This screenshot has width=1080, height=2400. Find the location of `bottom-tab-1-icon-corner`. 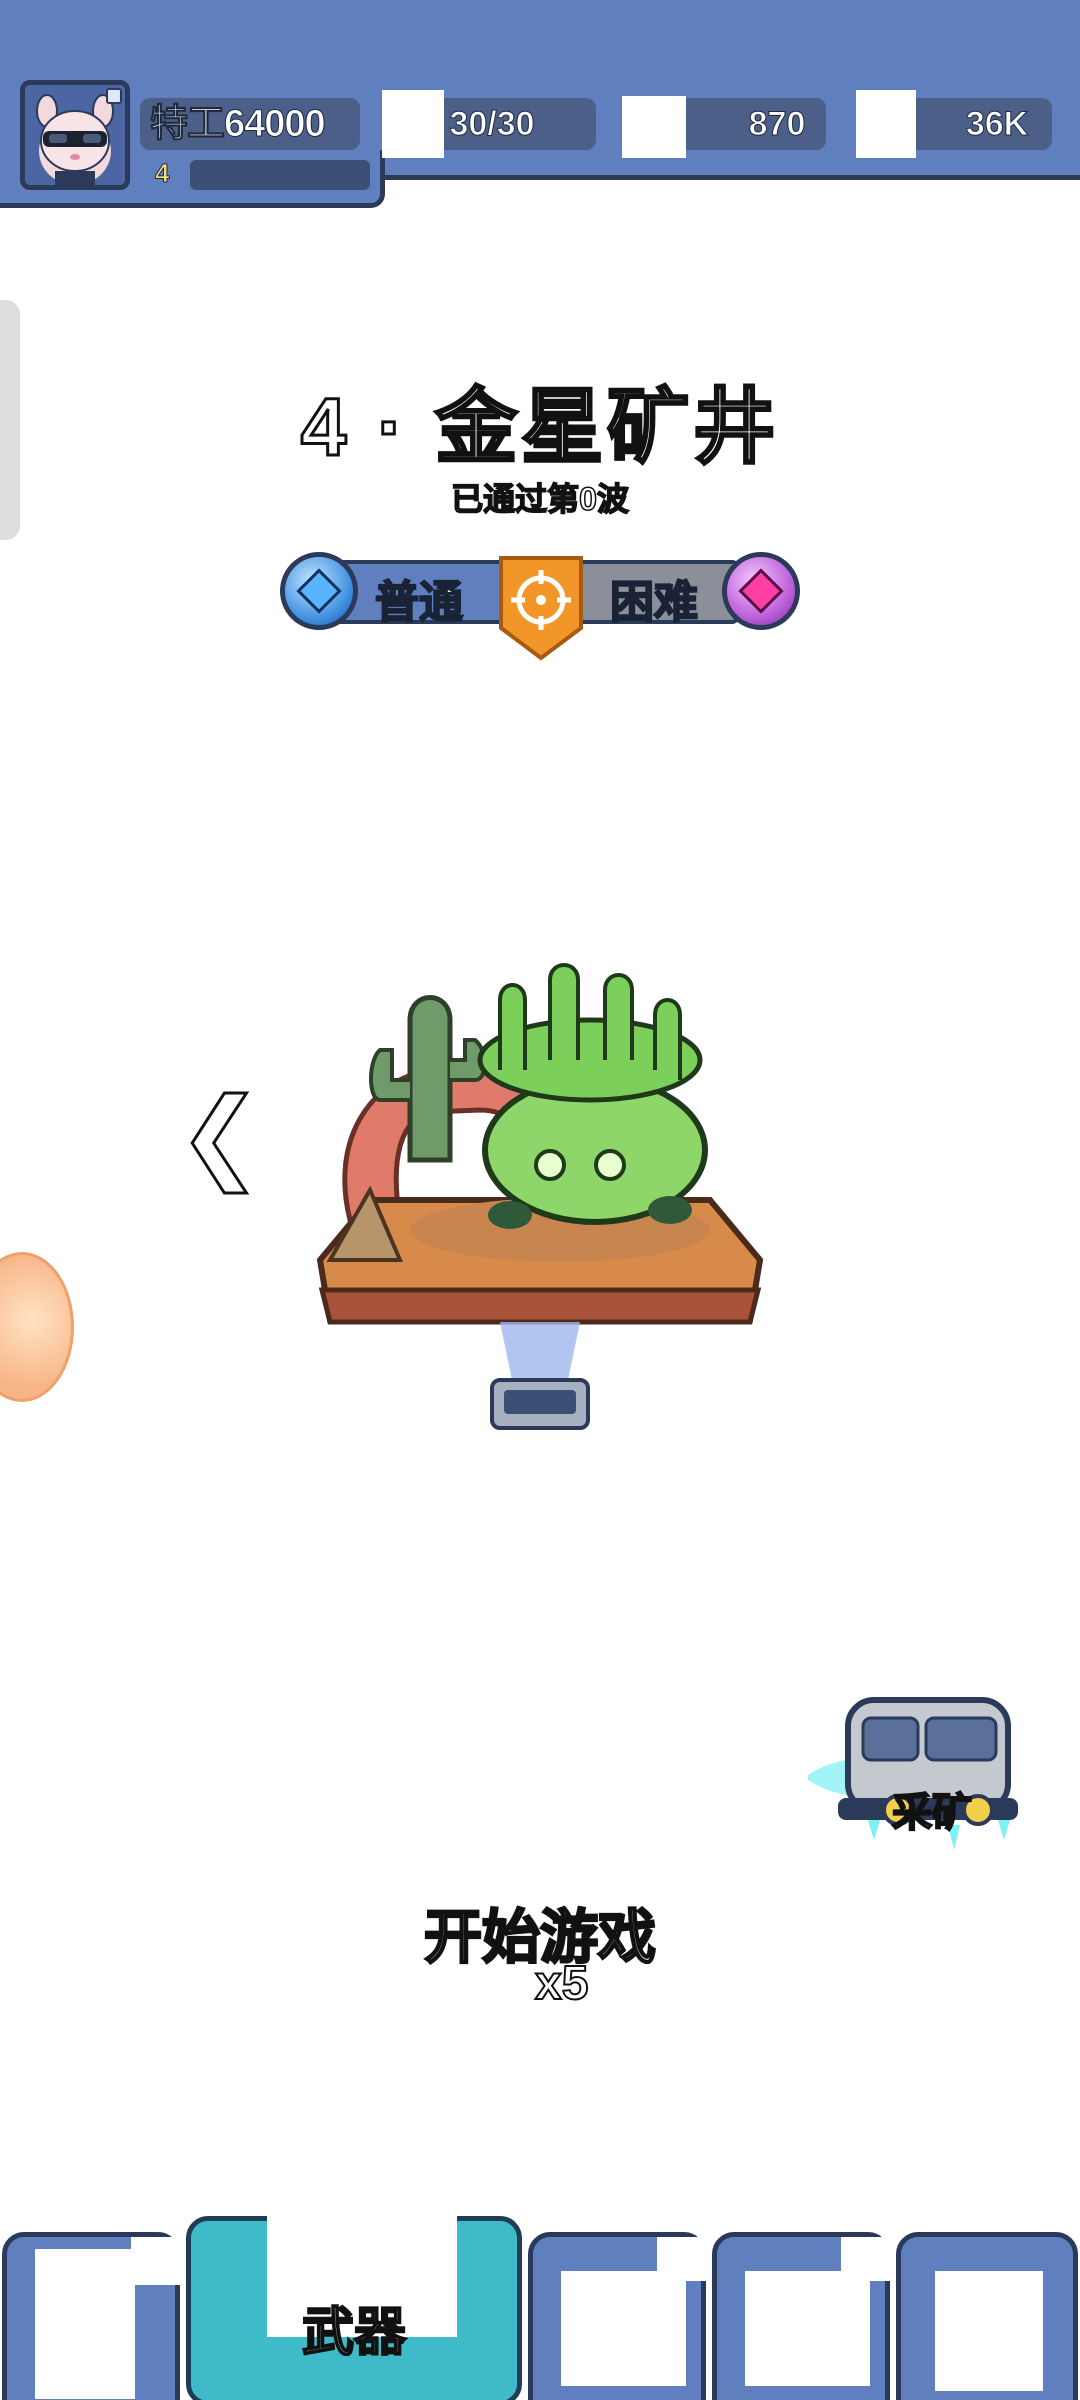

bottom-tab-1-icon-corner is located at coordinates (156, 2261).